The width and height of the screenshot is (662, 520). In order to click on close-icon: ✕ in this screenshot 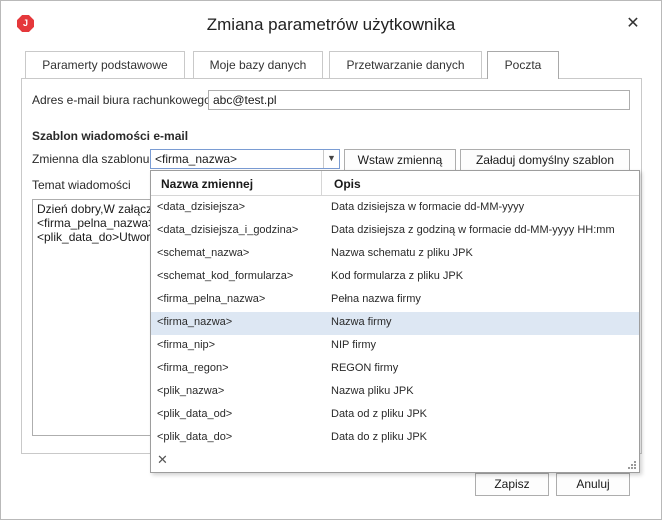, I will do `click(633, 24)`.